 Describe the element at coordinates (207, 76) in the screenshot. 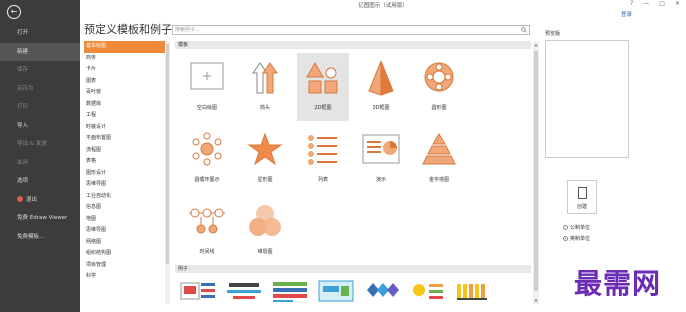

I see `blank-drawing-icon` at that location.